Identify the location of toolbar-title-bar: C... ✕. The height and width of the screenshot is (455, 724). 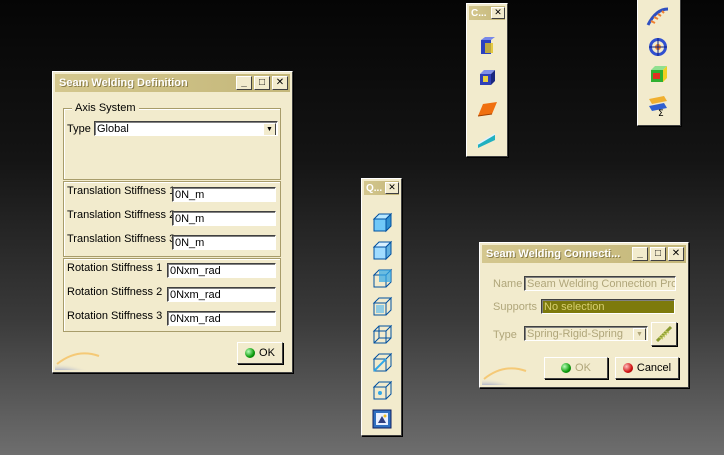
(487, 13).